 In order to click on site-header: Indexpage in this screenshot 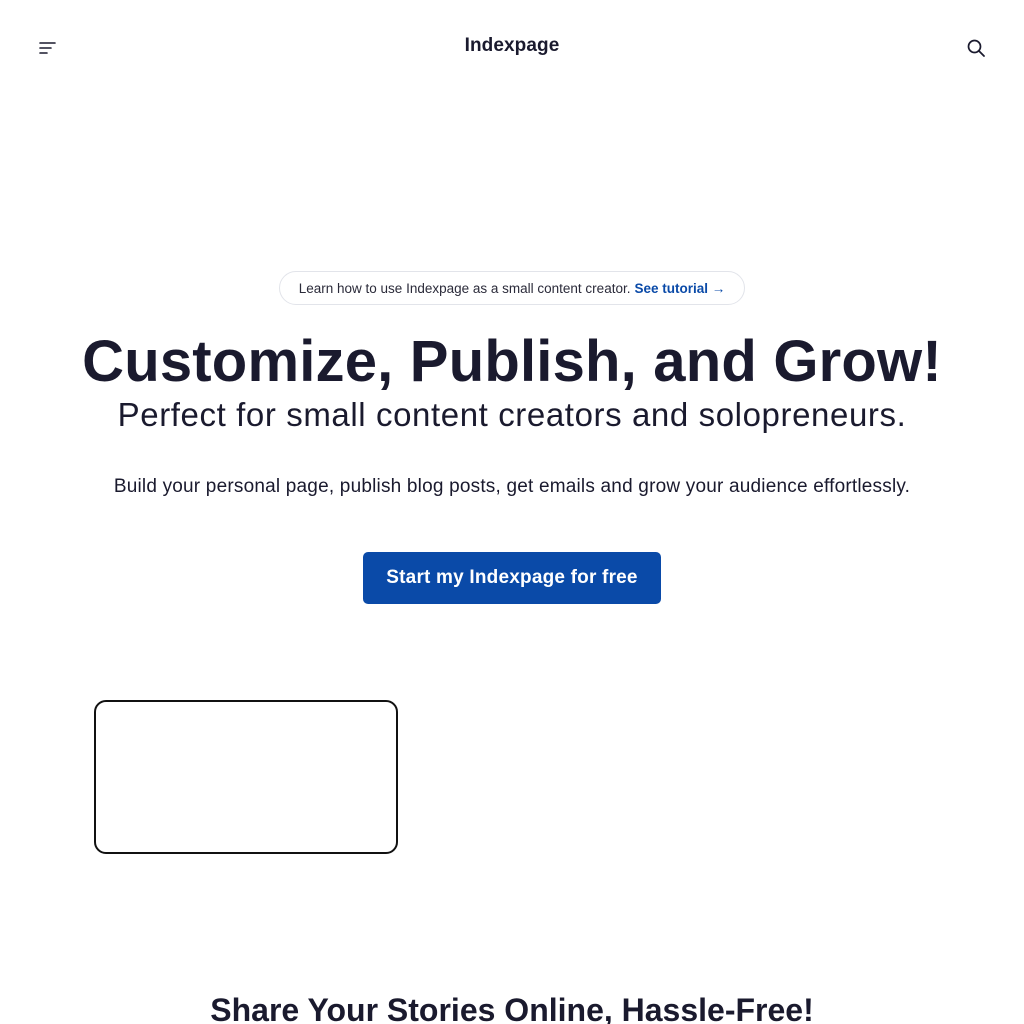, I will do `click(512, 48)`.